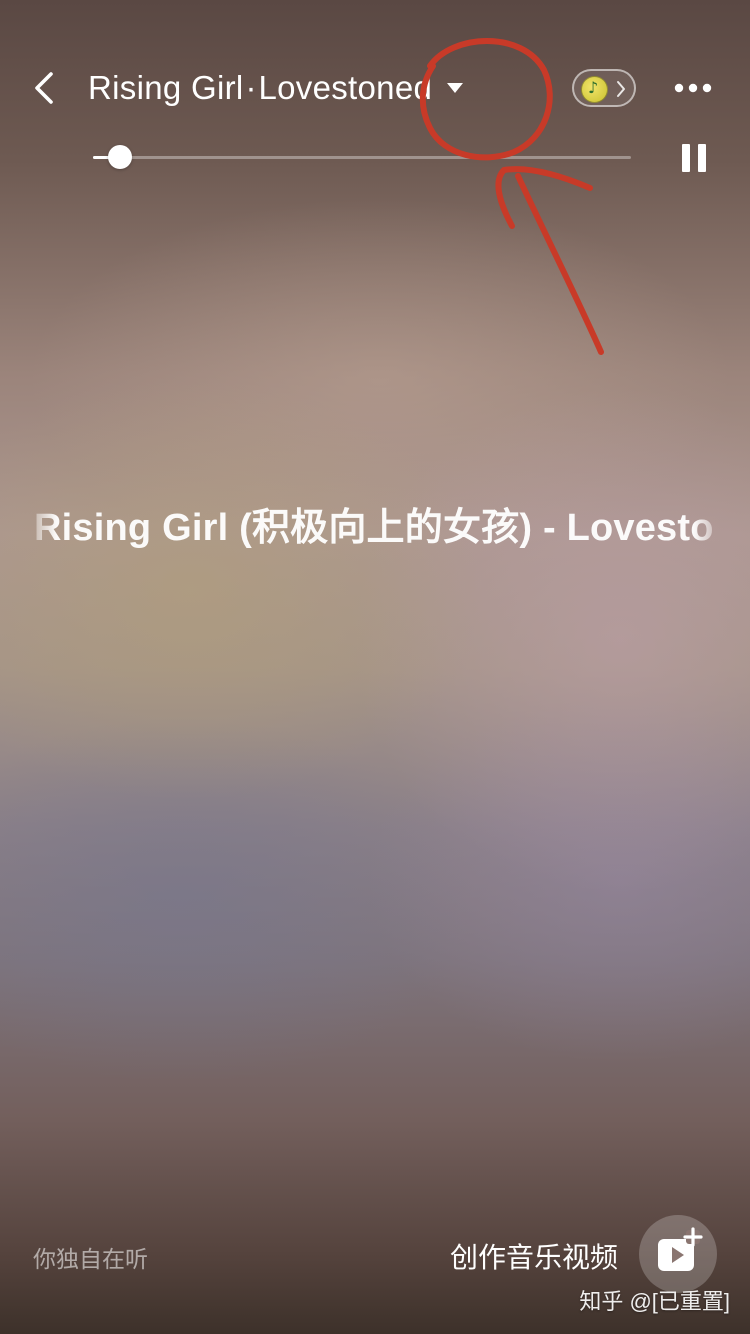 Image resolution: width=750 pixels, height=1334 pixels. Describe the element at coordinates (604, 88) in the screenshot. I see `qq-music-badge: ♪` at that location.